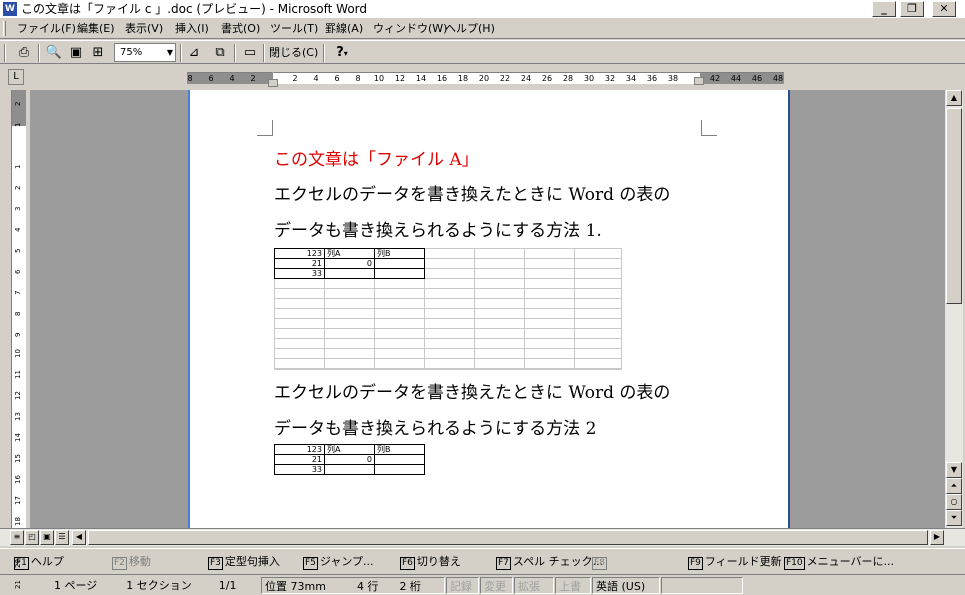 This screenshot has width=965, height=595. I want to click on view-ruler-icon: ⊿, so click(194, 53).